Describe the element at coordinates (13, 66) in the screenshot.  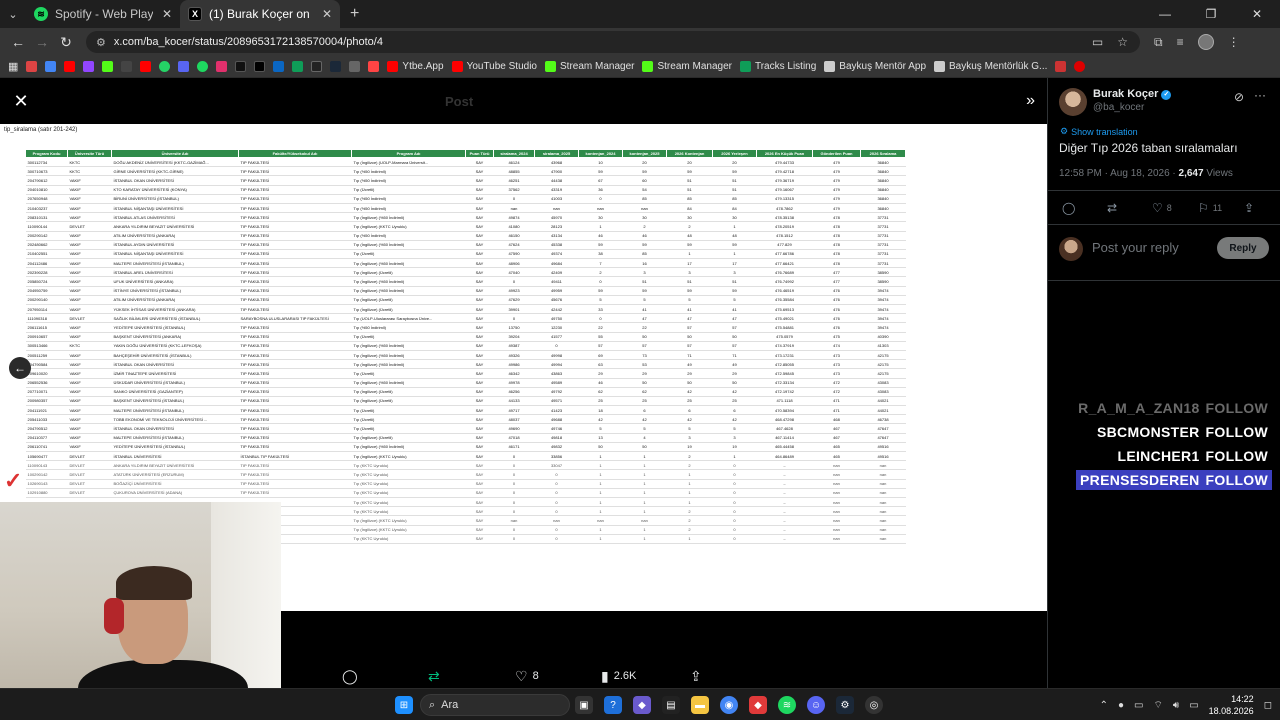
I see `apps-grid-icon: ▦` at that location.